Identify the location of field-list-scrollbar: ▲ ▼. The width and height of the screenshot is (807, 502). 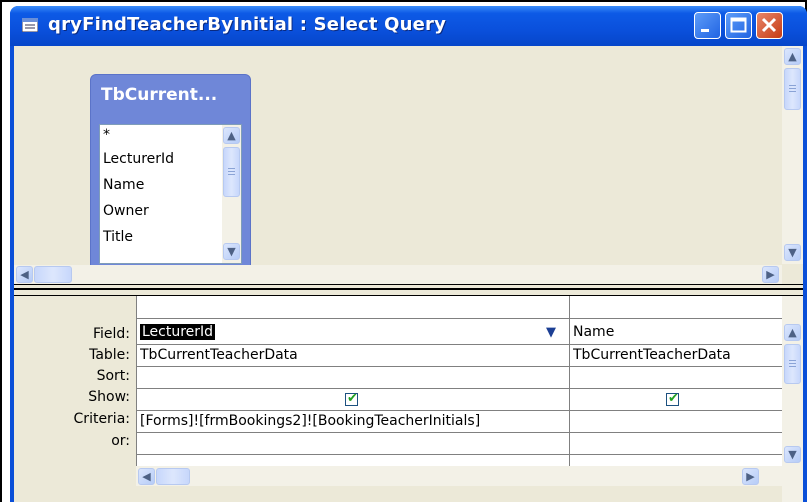
(231, 194).